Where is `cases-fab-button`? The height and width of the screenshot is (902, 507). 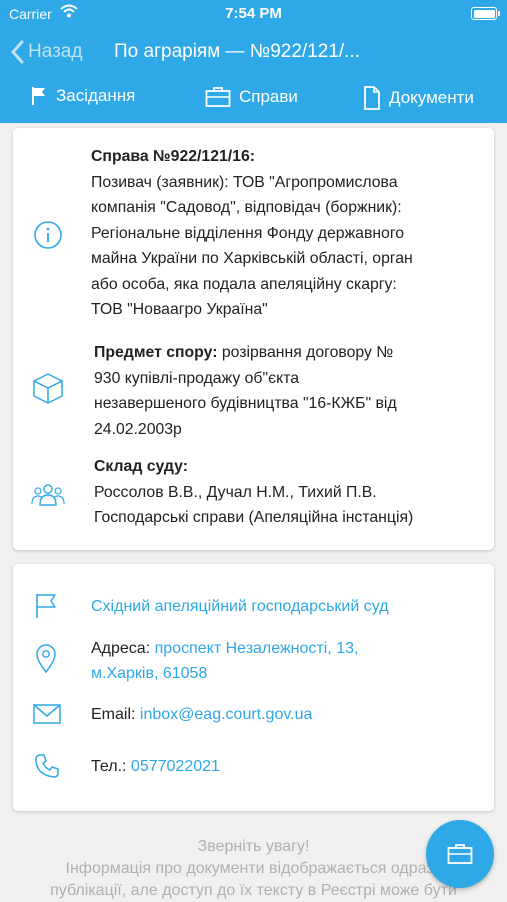
cases-fab-button is located at coordinates (460, 854).